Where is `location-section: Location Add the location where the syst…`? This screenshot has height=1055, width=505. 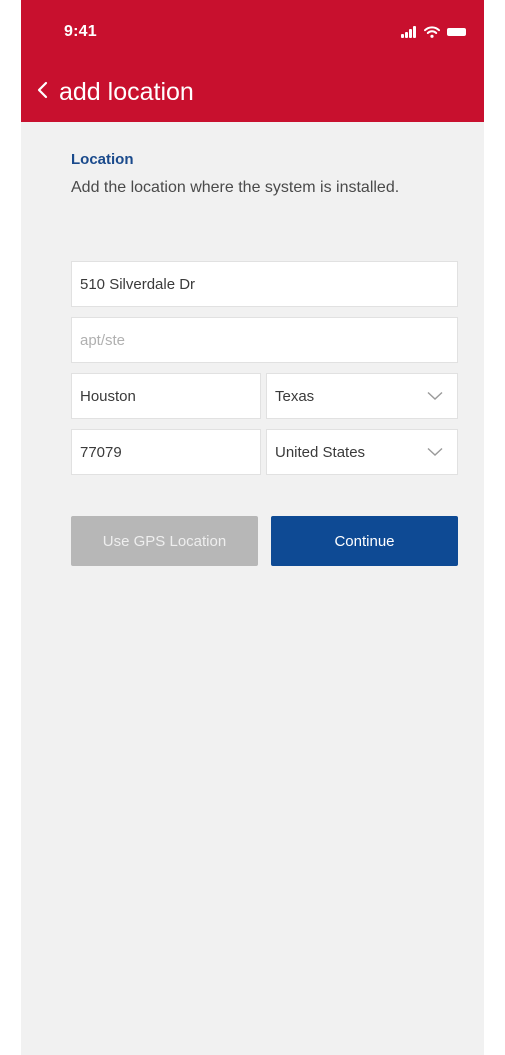
location-section: Location Add the location where the syst… is located at coordinates (264, 173).